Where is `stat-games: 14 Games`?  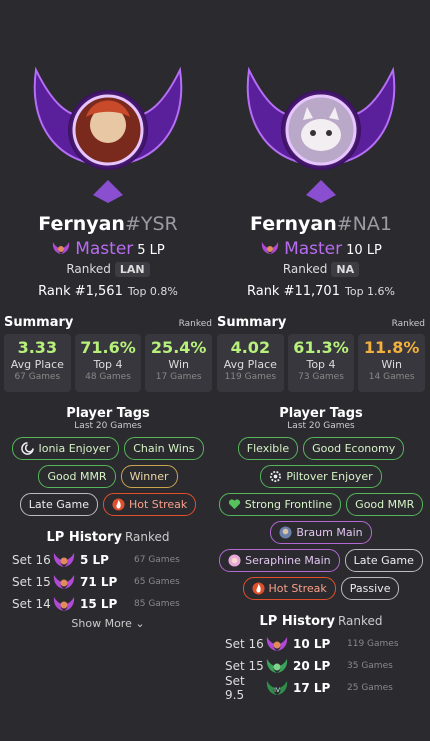 stat-games: 14 Games is located at coordinates (391, 377).